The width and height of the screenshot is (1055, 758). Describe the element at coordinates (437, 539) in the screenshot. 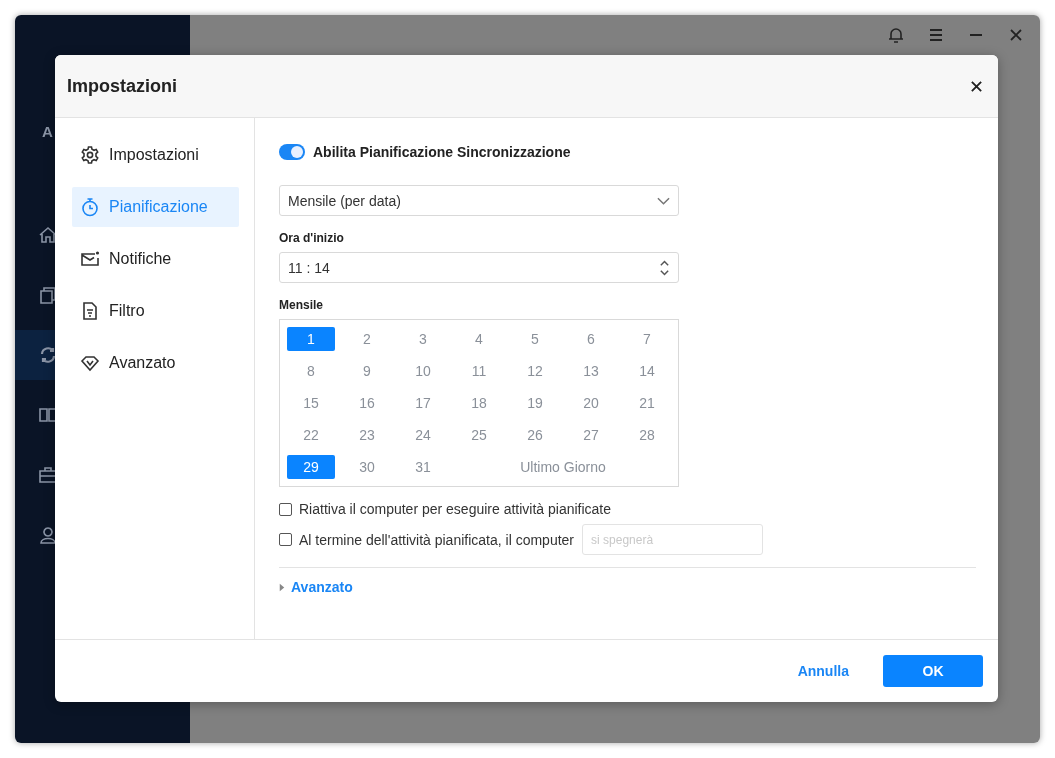

I see `checkbox-label: Al termine dell'attività pianificata, il computer` at that location.